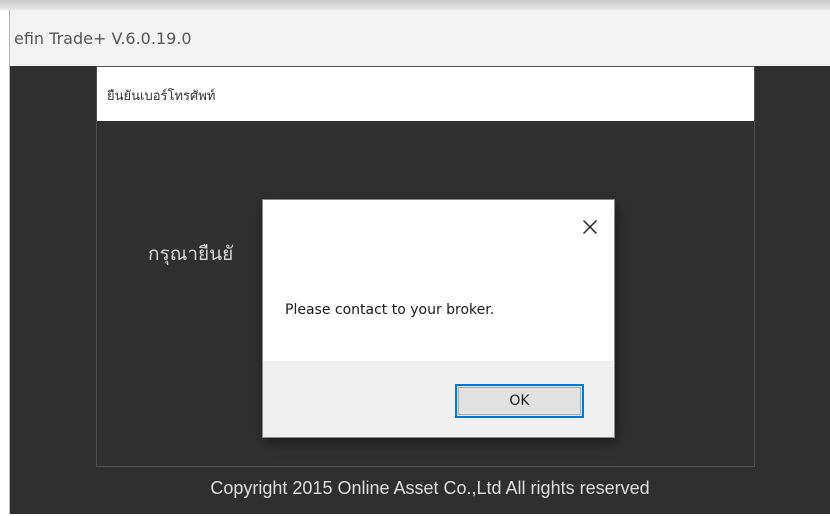 This screenshot has height=516, width=830. Describe the element at coordinates (438, 399) in the screenshot. I see `message-box-button-area: OK` at that location.